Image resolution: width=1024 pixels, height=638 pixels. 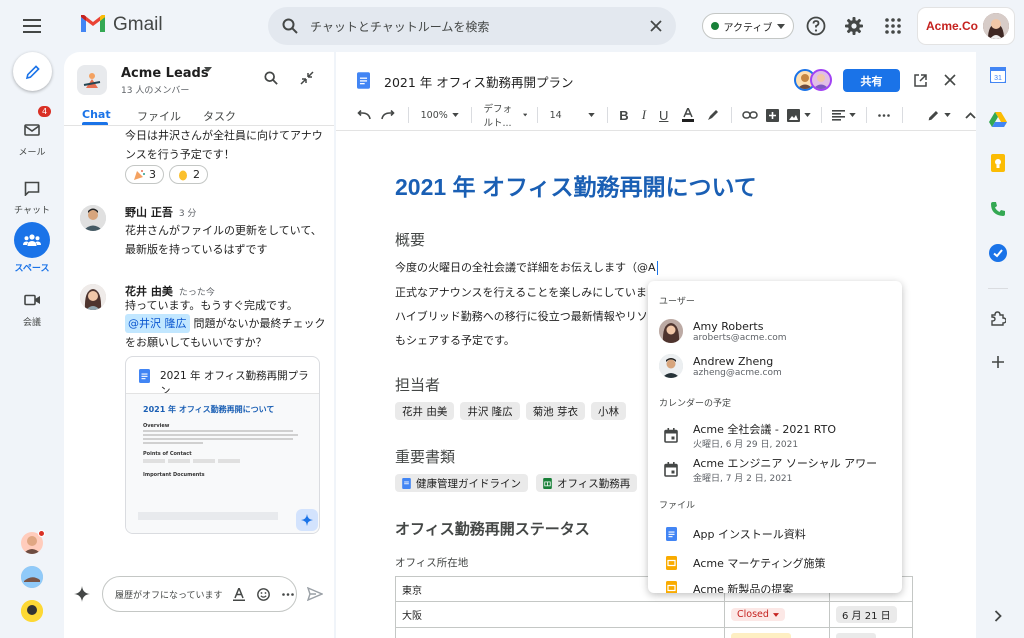 I want to click on open-in-new-icon, so click(x=920, y=80).